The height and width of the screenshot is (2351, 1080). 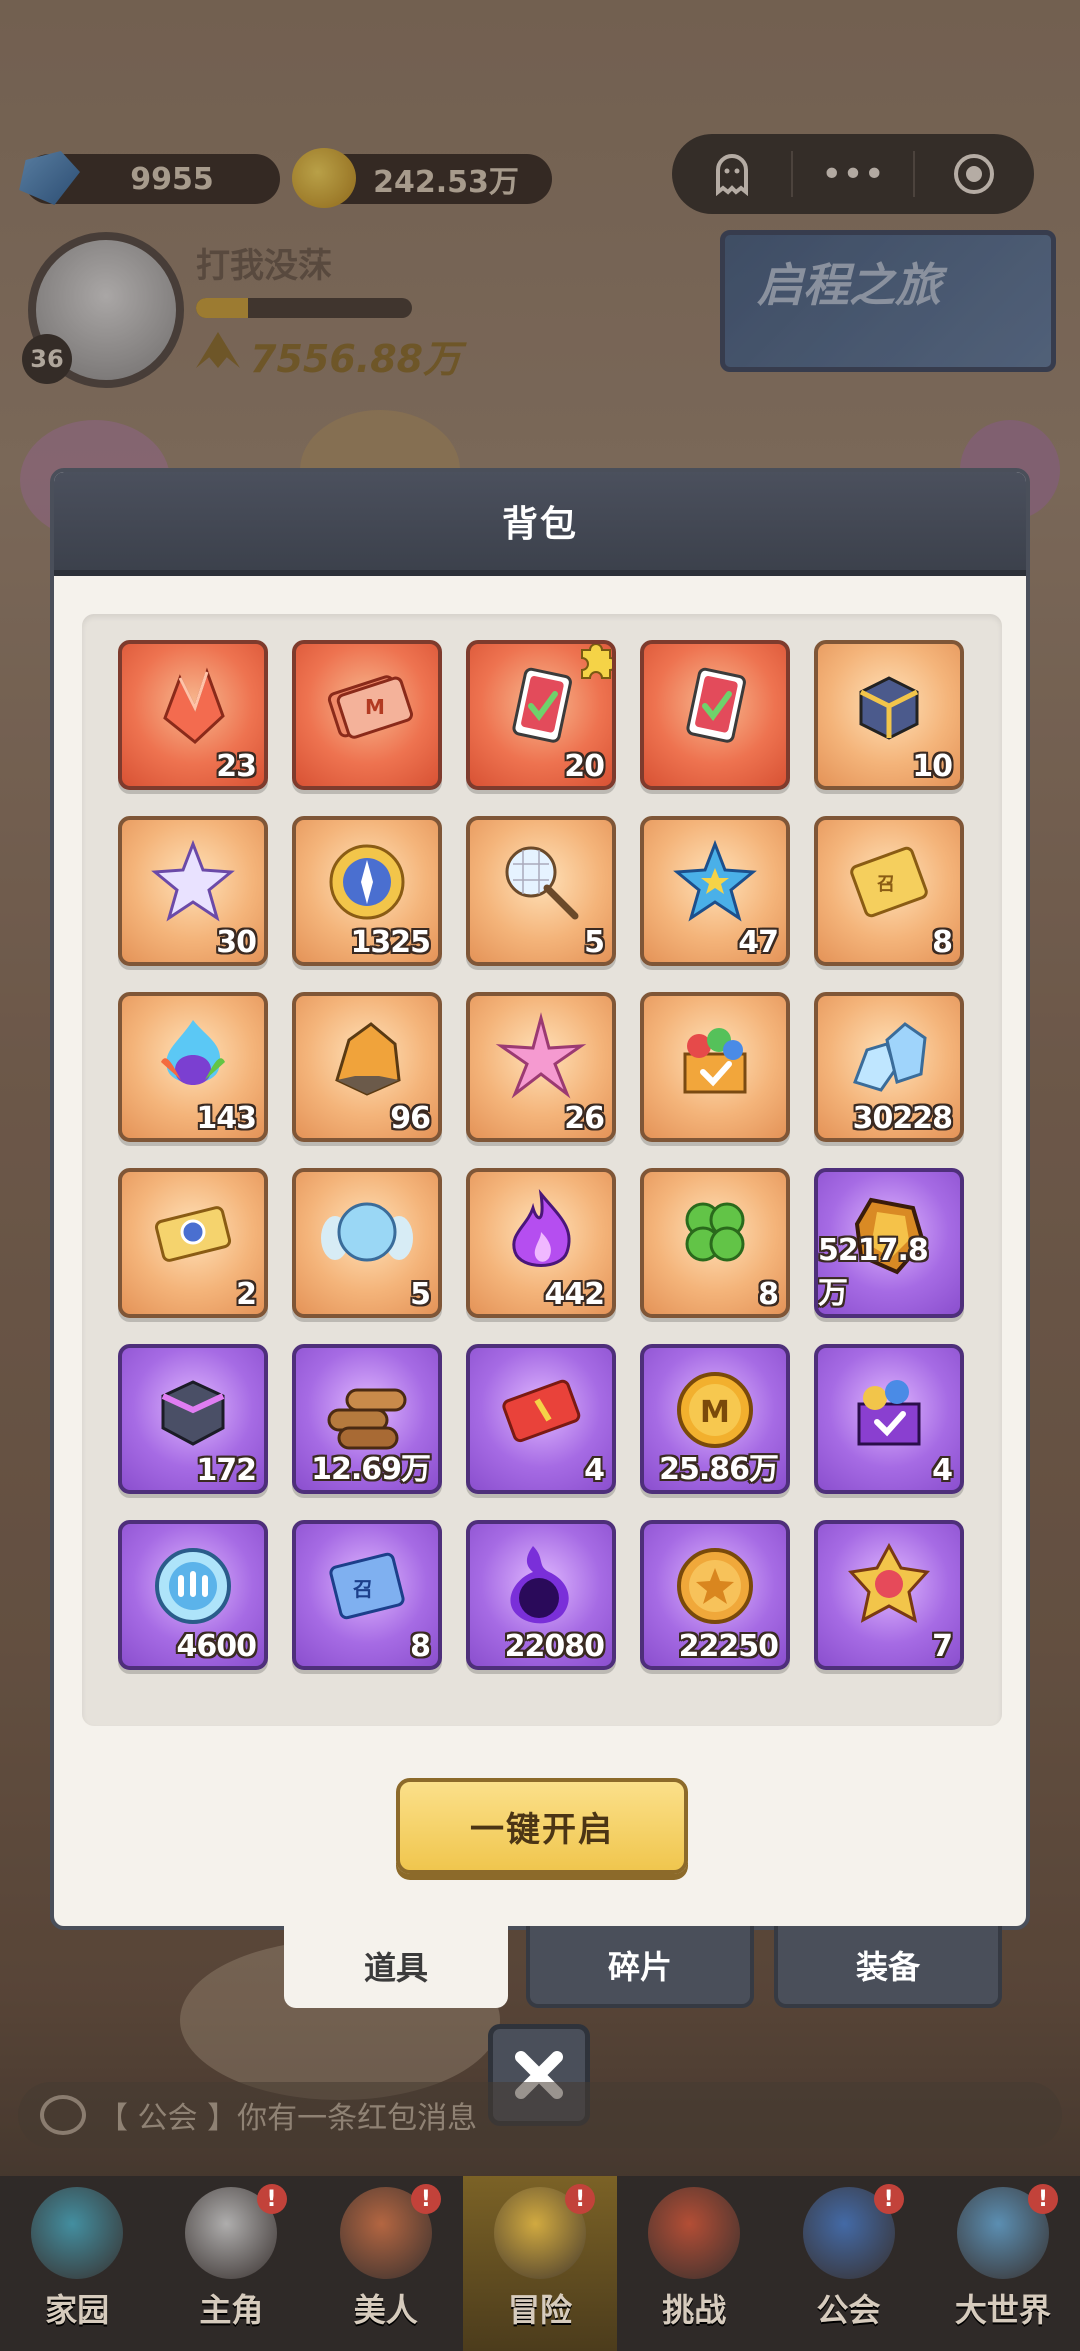 What do you see at coordinates (63, 2115) in the screenshot?
I see `chat-icon` at bounding box center [63, 2115].